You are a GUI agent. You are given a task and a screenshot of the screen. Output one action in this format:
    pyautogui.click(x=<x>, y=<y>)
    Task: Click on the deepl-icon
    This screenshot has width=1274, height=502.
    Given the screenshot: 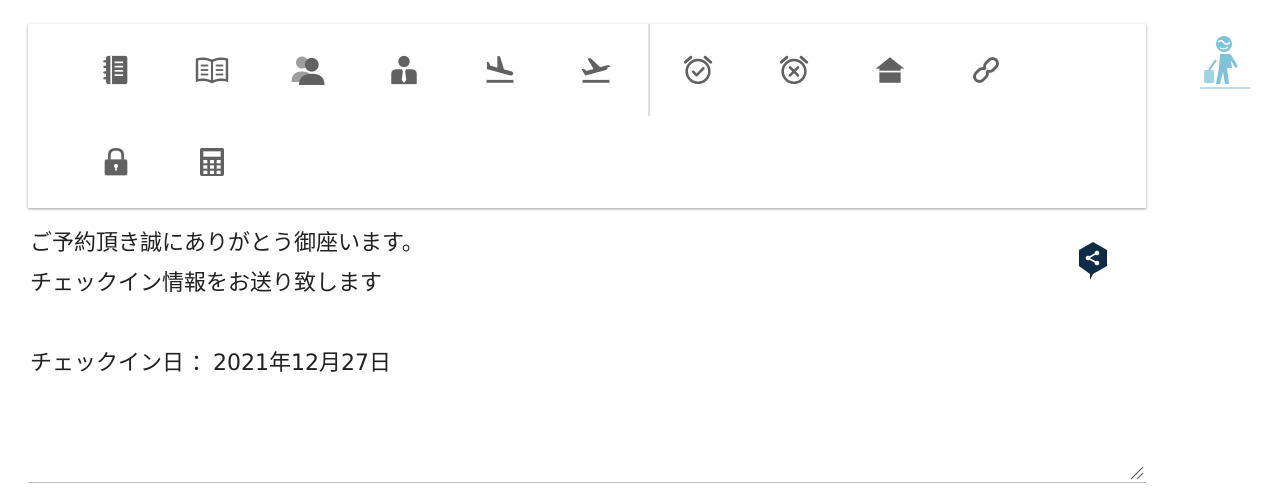 What is the action you would take?
    pyautogui.click(x=1093, y=260)
    